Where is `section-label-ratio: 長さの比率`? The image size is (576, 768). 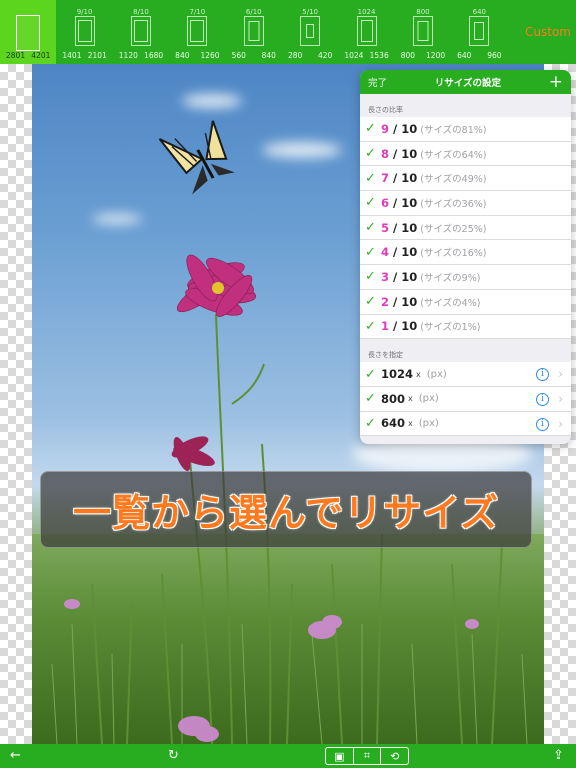 section-label-ratio: 長さの比率 is located at coordinates (385, 110).